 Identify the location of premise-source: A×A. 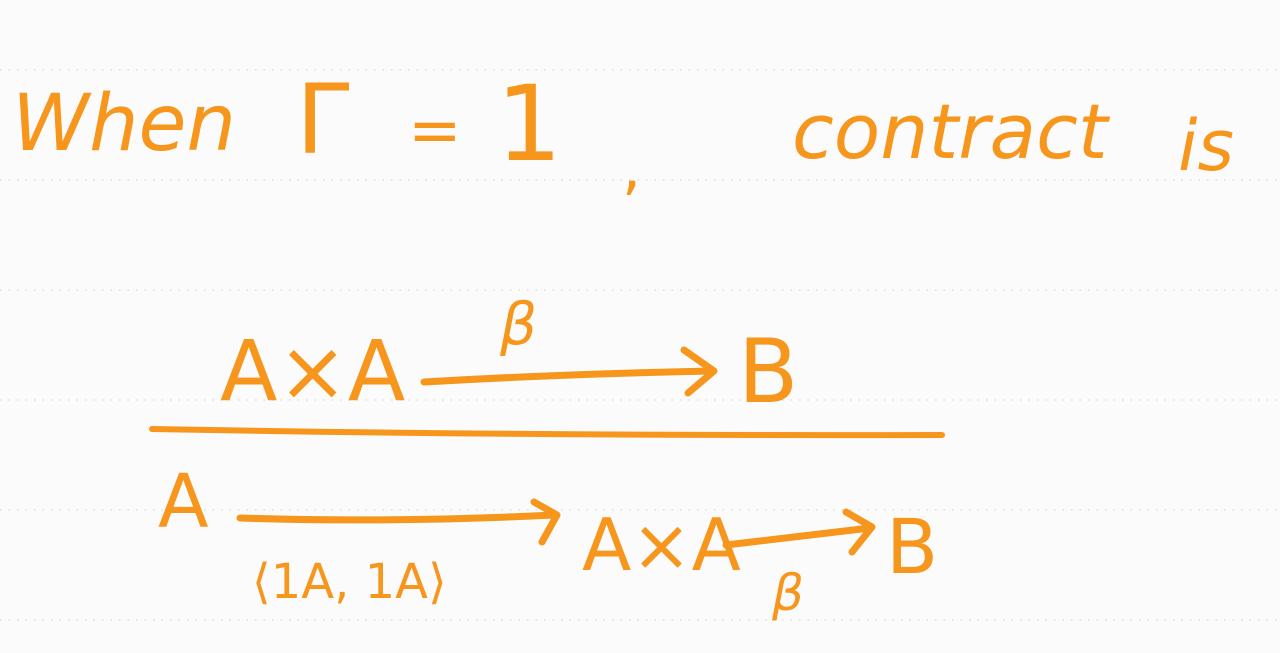
(312, 371).